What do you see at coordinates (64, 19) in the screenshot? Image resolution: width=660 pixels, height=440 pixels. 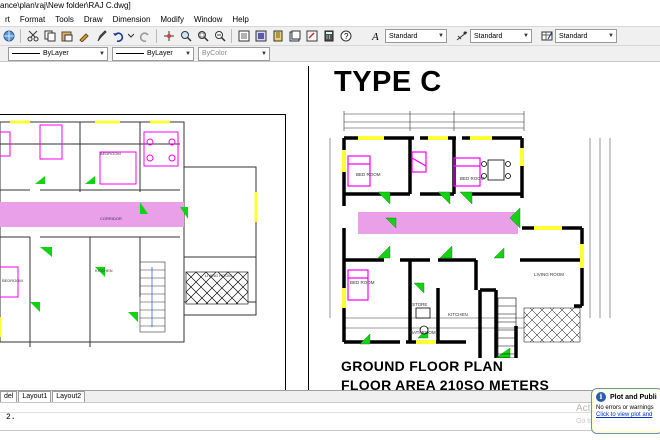 I see `menu-tools: Tools` at bounding box center [64, 19].